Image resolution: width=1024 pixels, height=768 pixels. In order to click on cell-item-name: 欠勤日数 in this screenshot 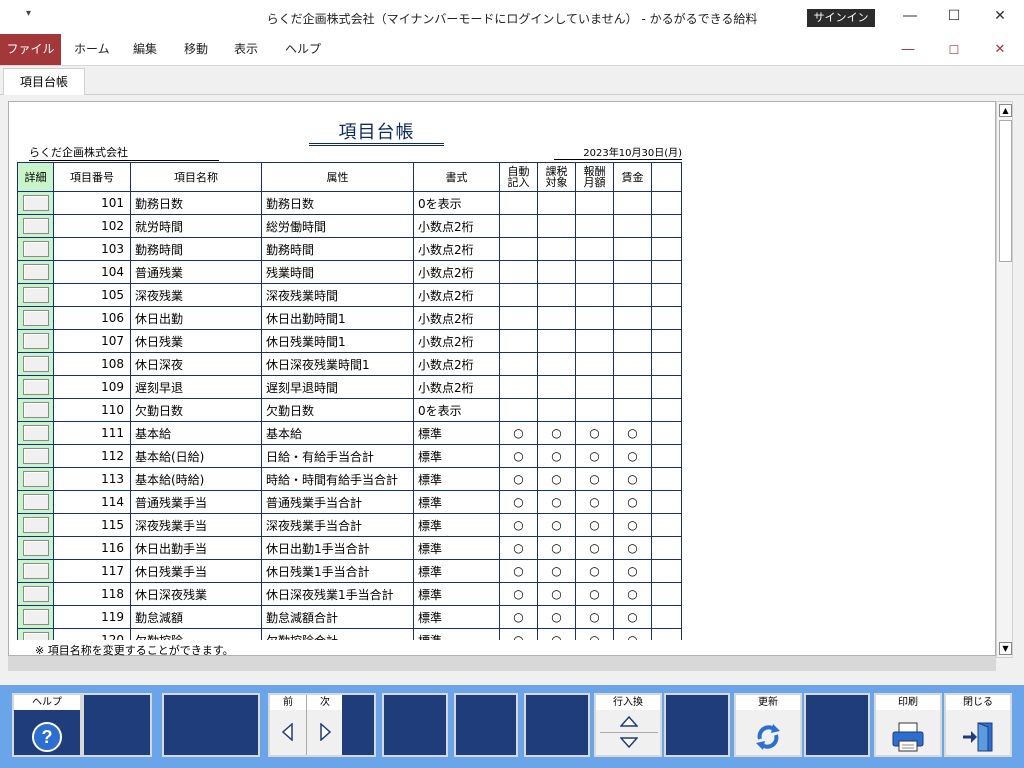, I will do `click(196, 410)`.